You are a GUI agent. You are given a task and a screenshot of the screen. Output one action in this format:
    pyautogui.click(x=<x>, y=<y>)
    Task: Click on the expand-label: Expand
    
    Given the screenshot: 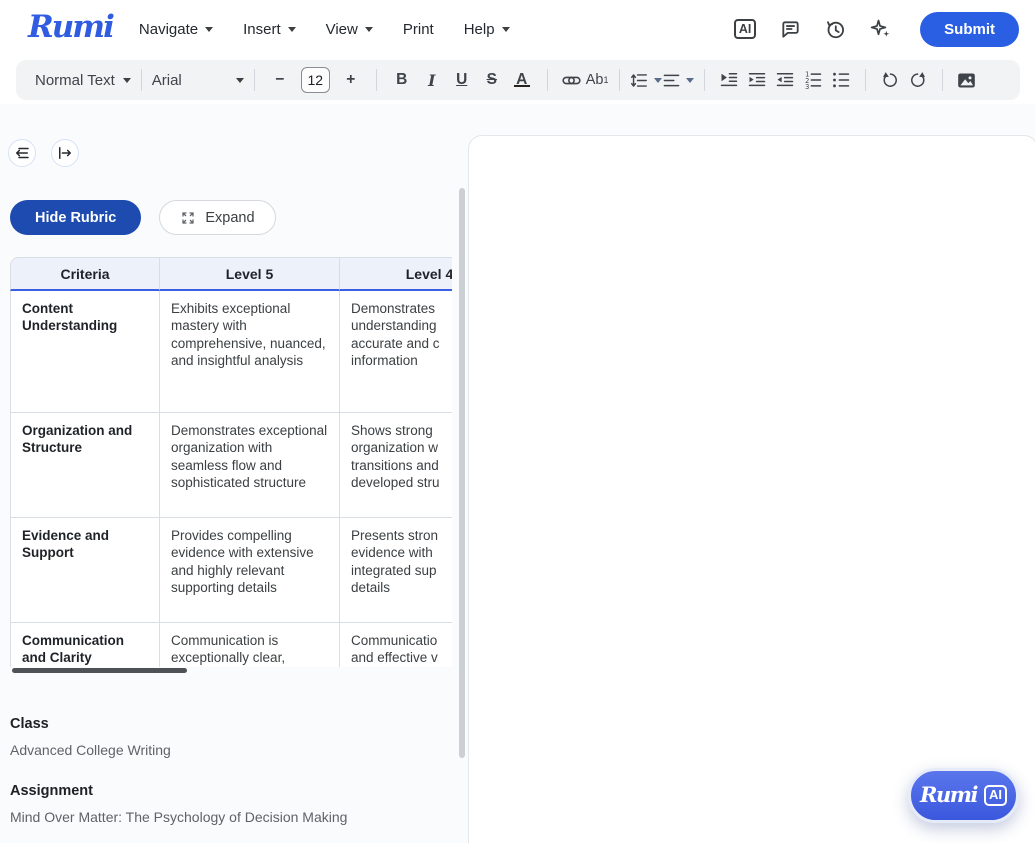 What is the action you would take?
    pyautogui.click(x=230, y=217)
    